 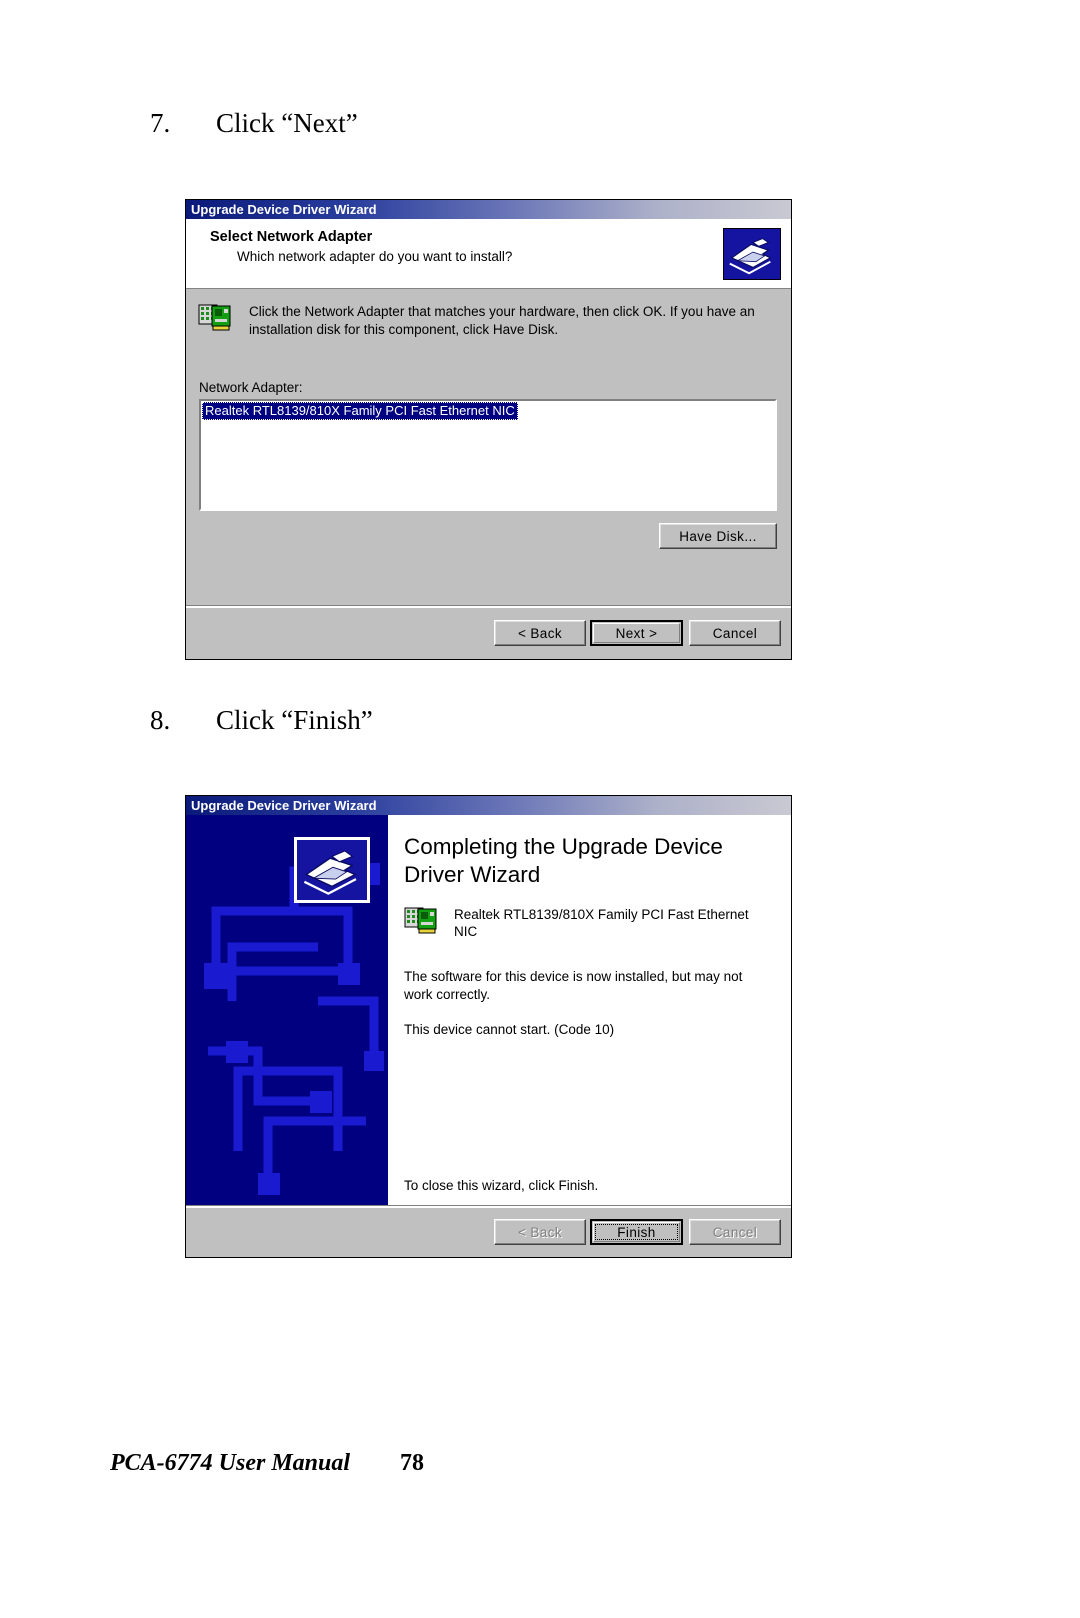 I want to click on step-7: 7. Click “Next”, so click(x=254, y=123).